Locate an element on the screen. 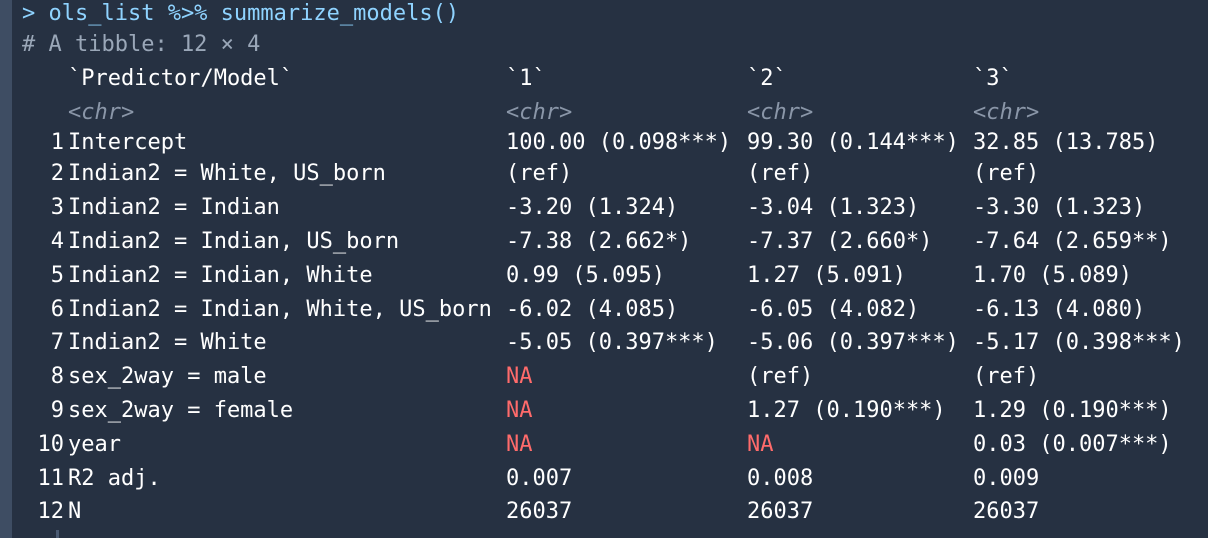 The image size is (1208, 538). model-1-cell: (ref) is located at coordinates (539, 174).